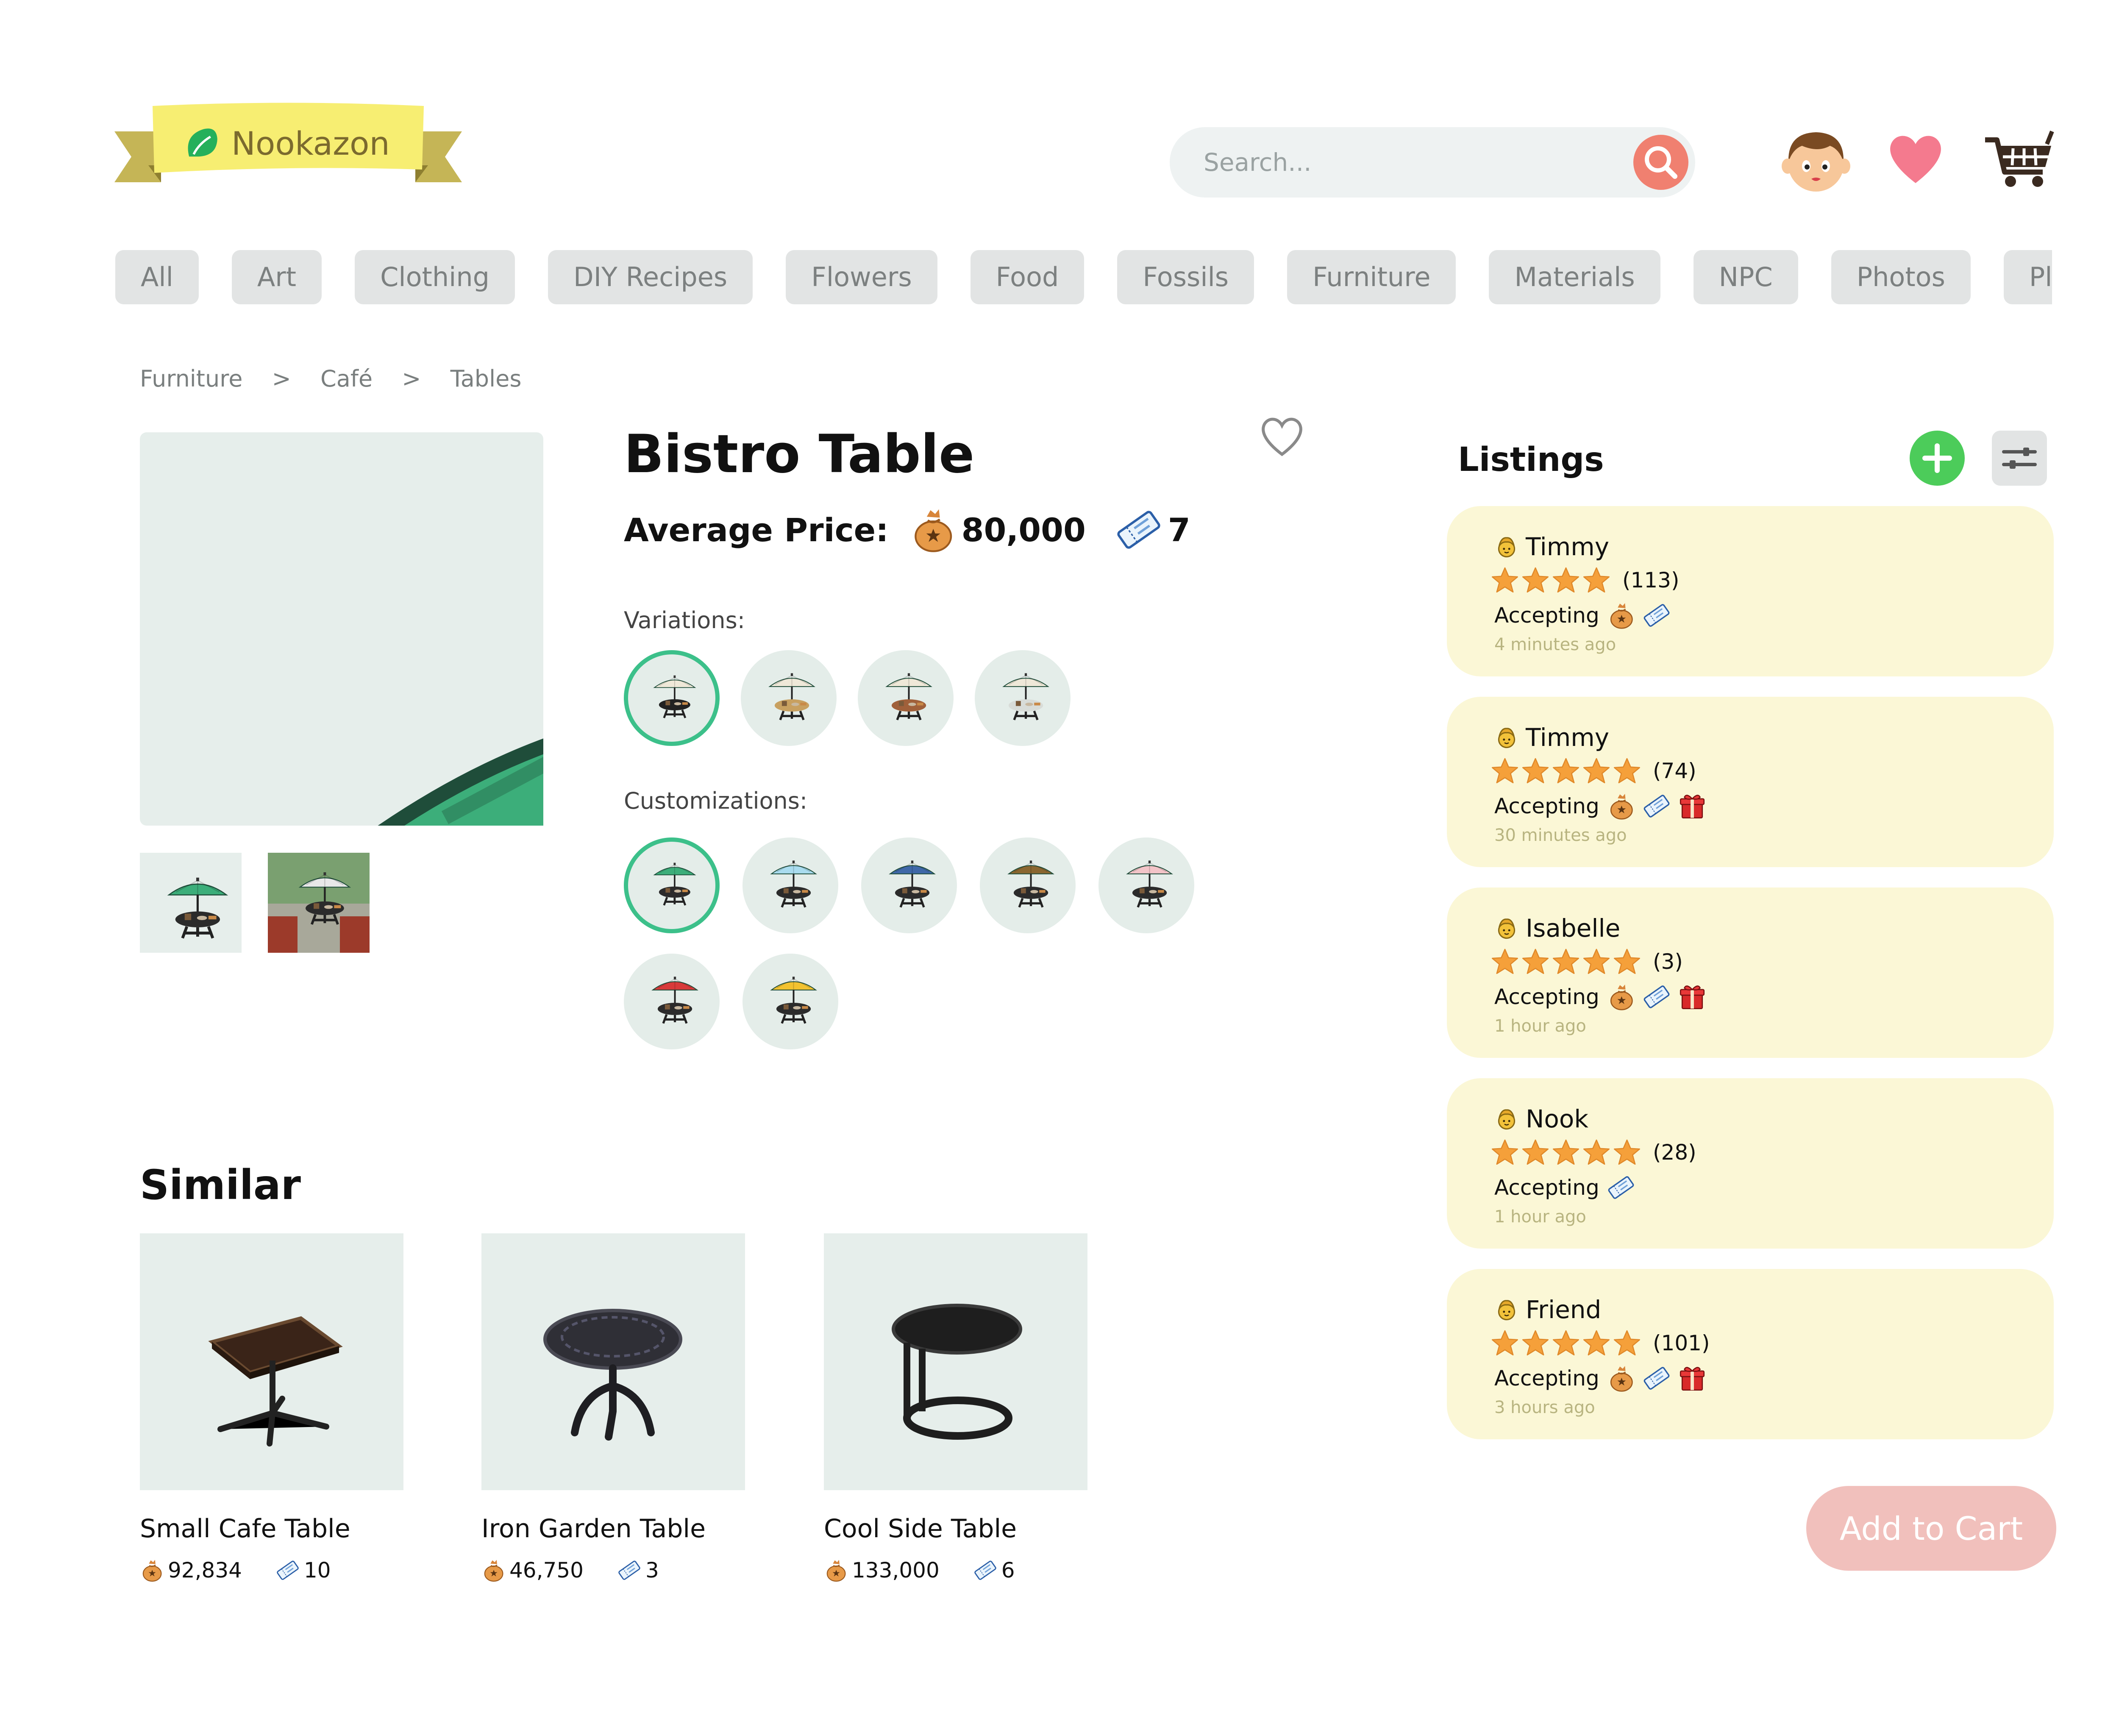 Image resolution: width=2119 pixels, height=1736 pixels. Describe the element at coordinates (1668, 961) in the screenshot. I see `listing-review-count: (3)` at that location.